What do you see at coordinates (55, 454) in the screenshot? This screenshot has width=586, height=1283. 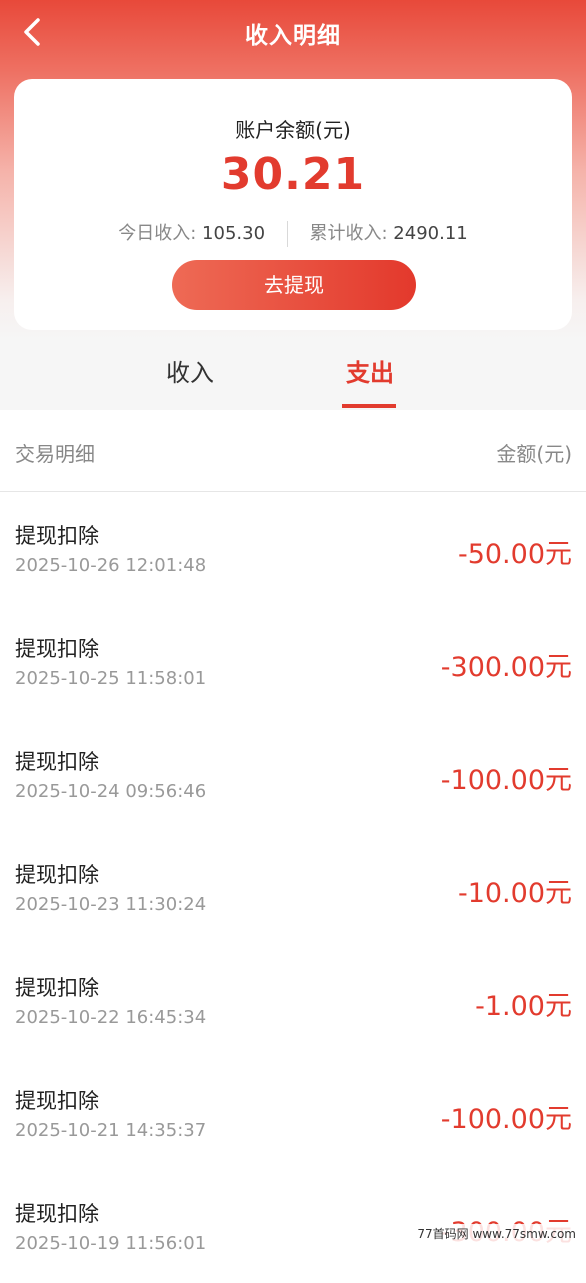 I see `list-header-detail: 交易明细` at bounding box center [55, 454].